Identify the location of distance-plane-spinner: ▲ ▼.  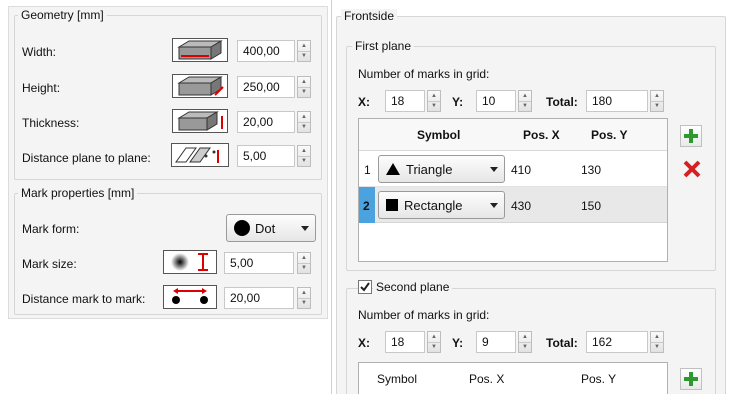
(304, 156).